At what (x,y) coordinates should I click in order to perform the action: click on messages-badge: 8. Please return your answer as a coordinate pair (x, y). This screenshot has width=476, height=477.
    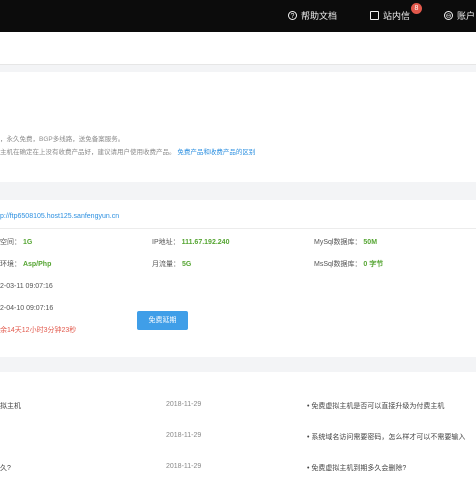
    Looking at the image, I should click on (416, 8).